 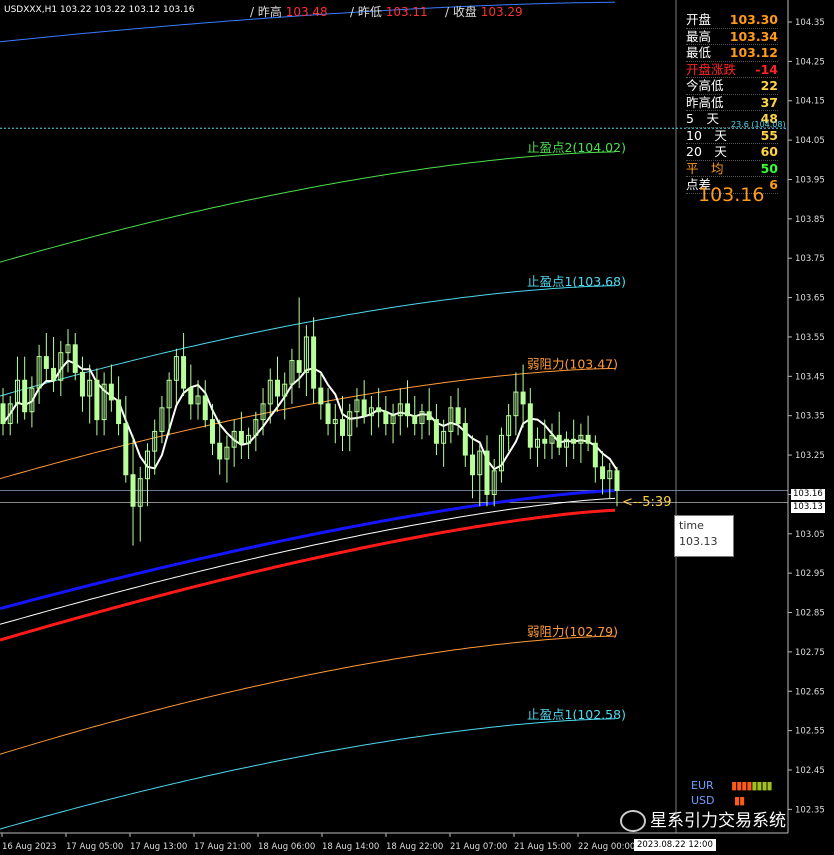 I want to click on x-tick-label: 16 Aug 2023, so click(x=29, y=847).